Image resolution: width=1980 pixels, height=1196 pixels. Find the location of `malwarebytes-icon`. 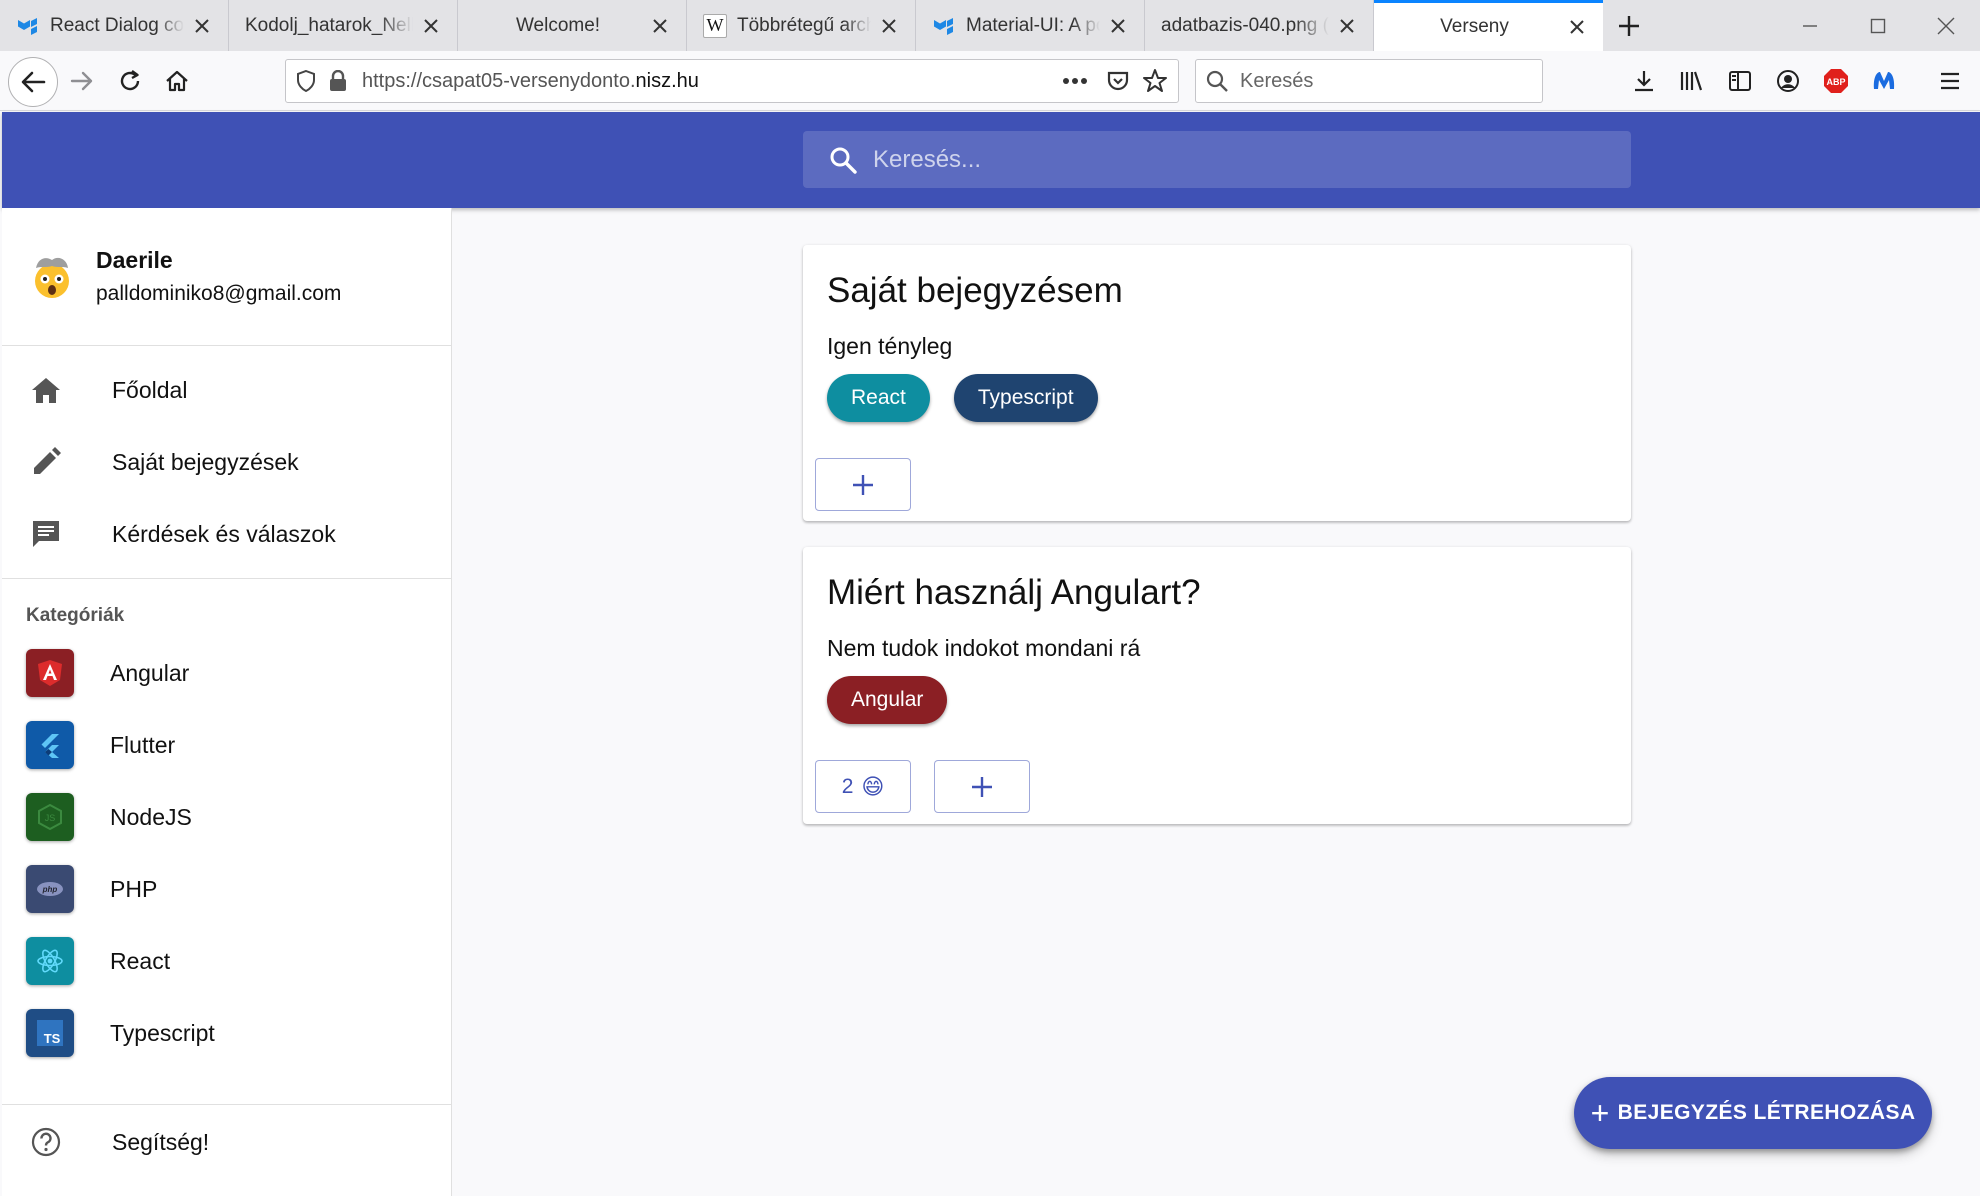

malwarebytes-icon is located at coordinates (1884, 81).